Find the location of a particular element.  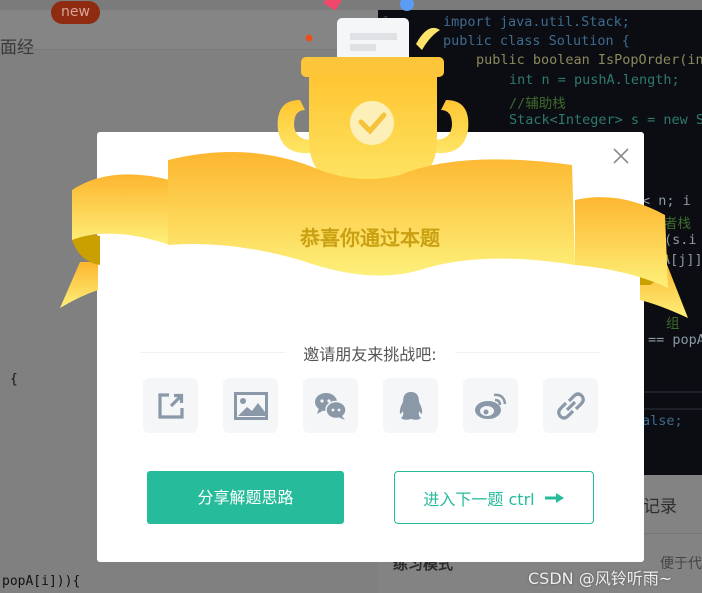

share-wechat-button is located at coordinates (330, 405).